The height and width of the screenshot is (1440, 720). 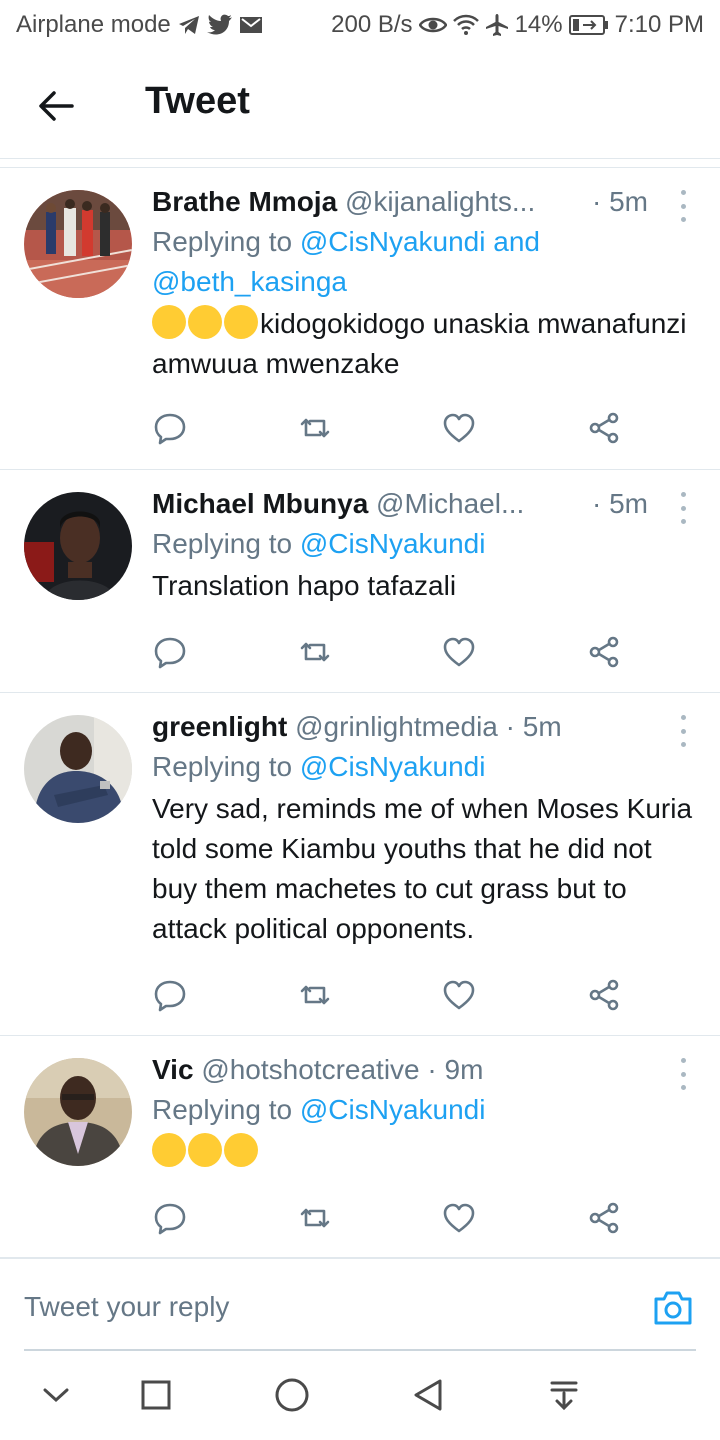 I want to click on header-divider, so click(x=360, y=163).